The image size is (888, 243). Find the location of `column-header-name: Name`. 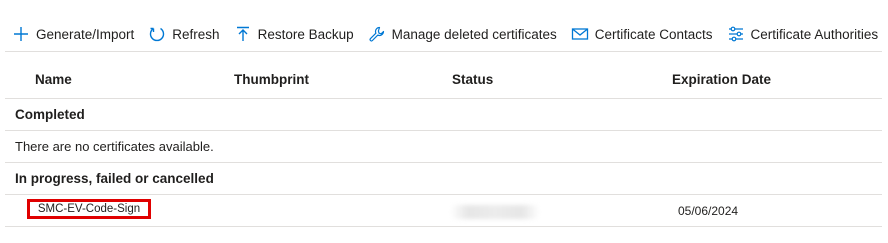

column-header-name: Name is located at coordinates (53, 79).